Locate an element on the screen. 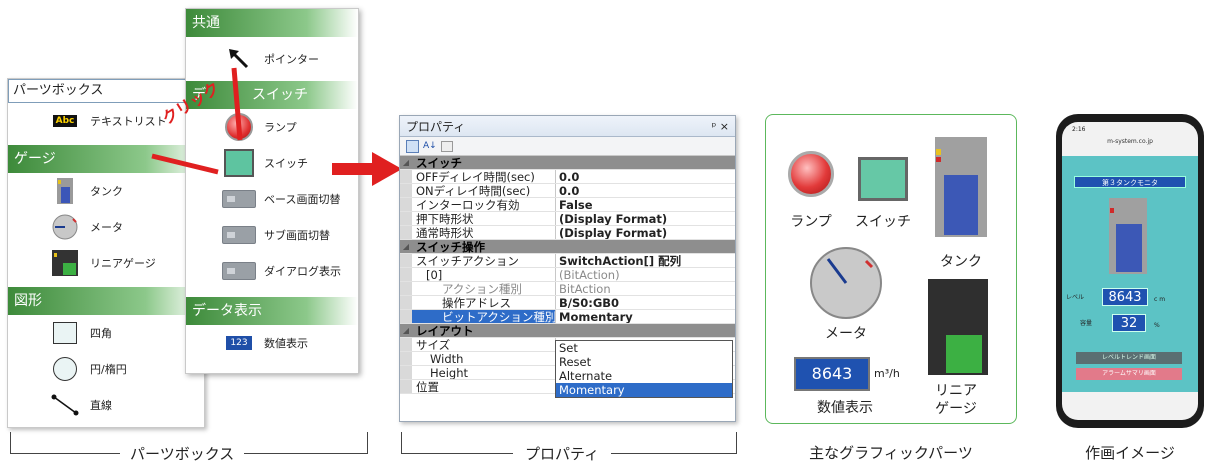 The image size is (1212, 467). phone-url: m-system.co.jp is located at coordinates (1130, 145).